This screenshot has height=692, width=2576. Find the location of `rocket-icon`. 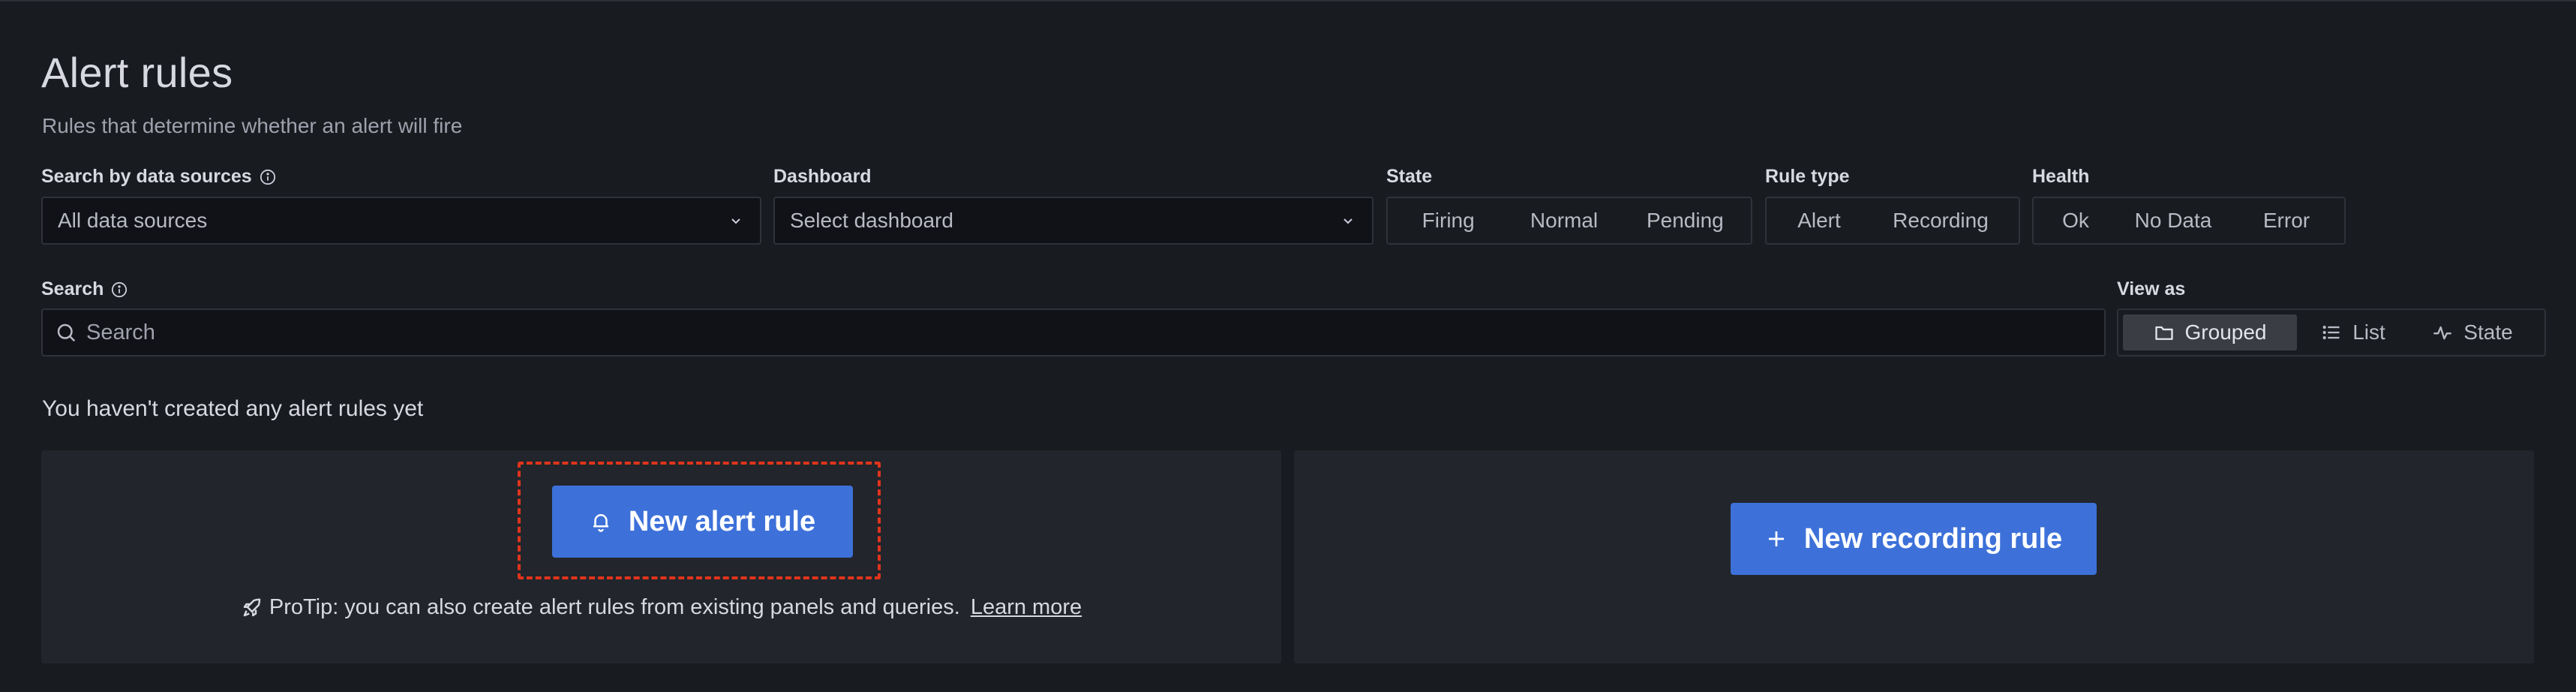

rocket-icon is located at coordinates (252, 608).